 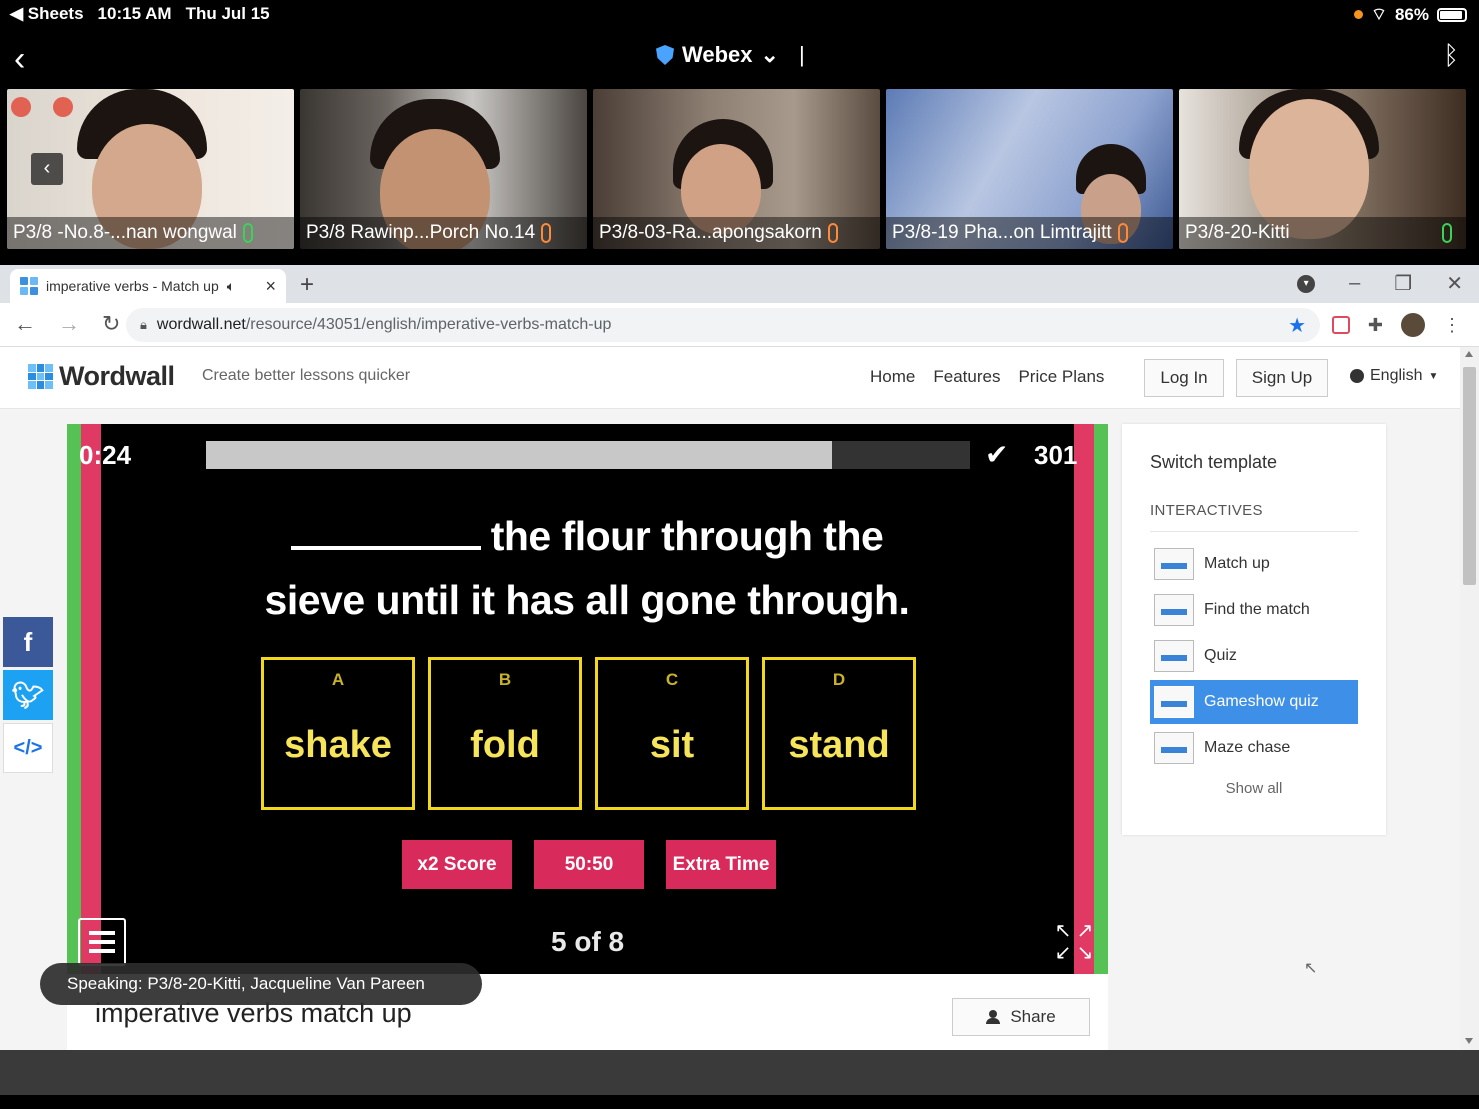 What do you see at coordinates (997, 454) in the screenshot?
I see `checkmark-icon: ✔` at bounding box center [997, 454].